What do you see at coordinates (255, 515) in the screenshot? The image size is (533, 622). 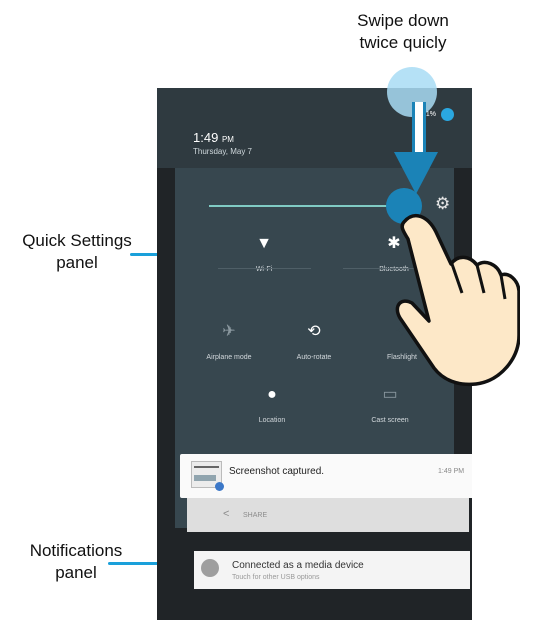 I see `share-button: SHARE` at bounding box center [255, 515].